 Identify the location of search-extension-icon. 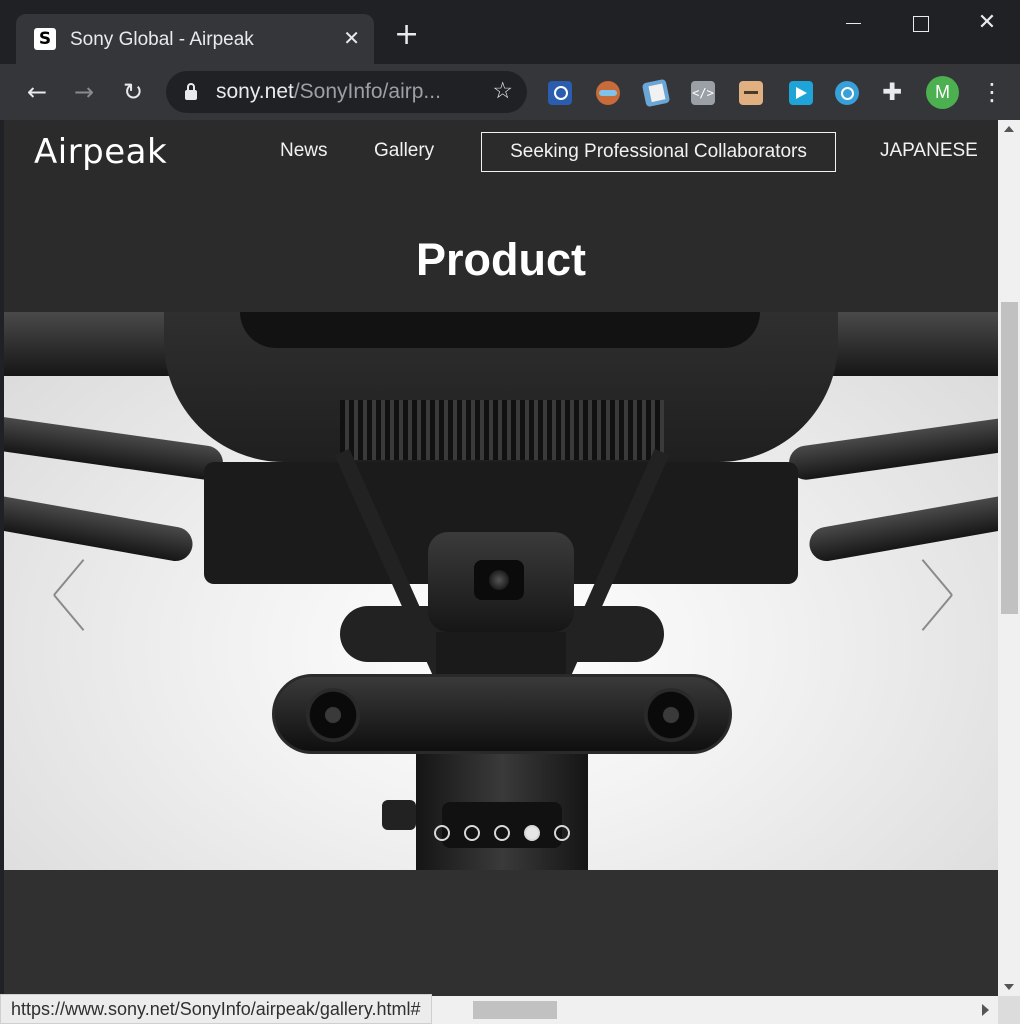
(560, 93).